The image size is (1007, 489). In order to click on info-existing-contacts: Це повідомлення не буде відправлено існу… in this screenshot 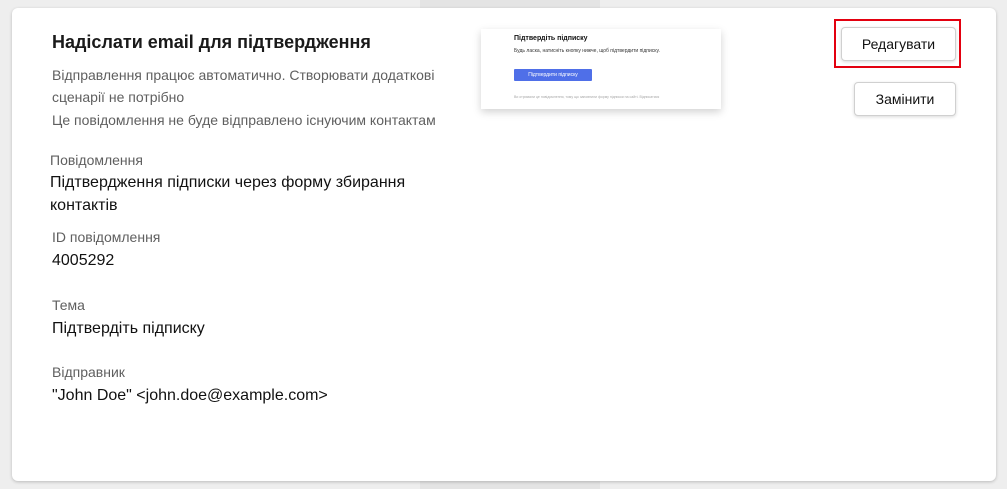, I will do `click(244, 120)`.